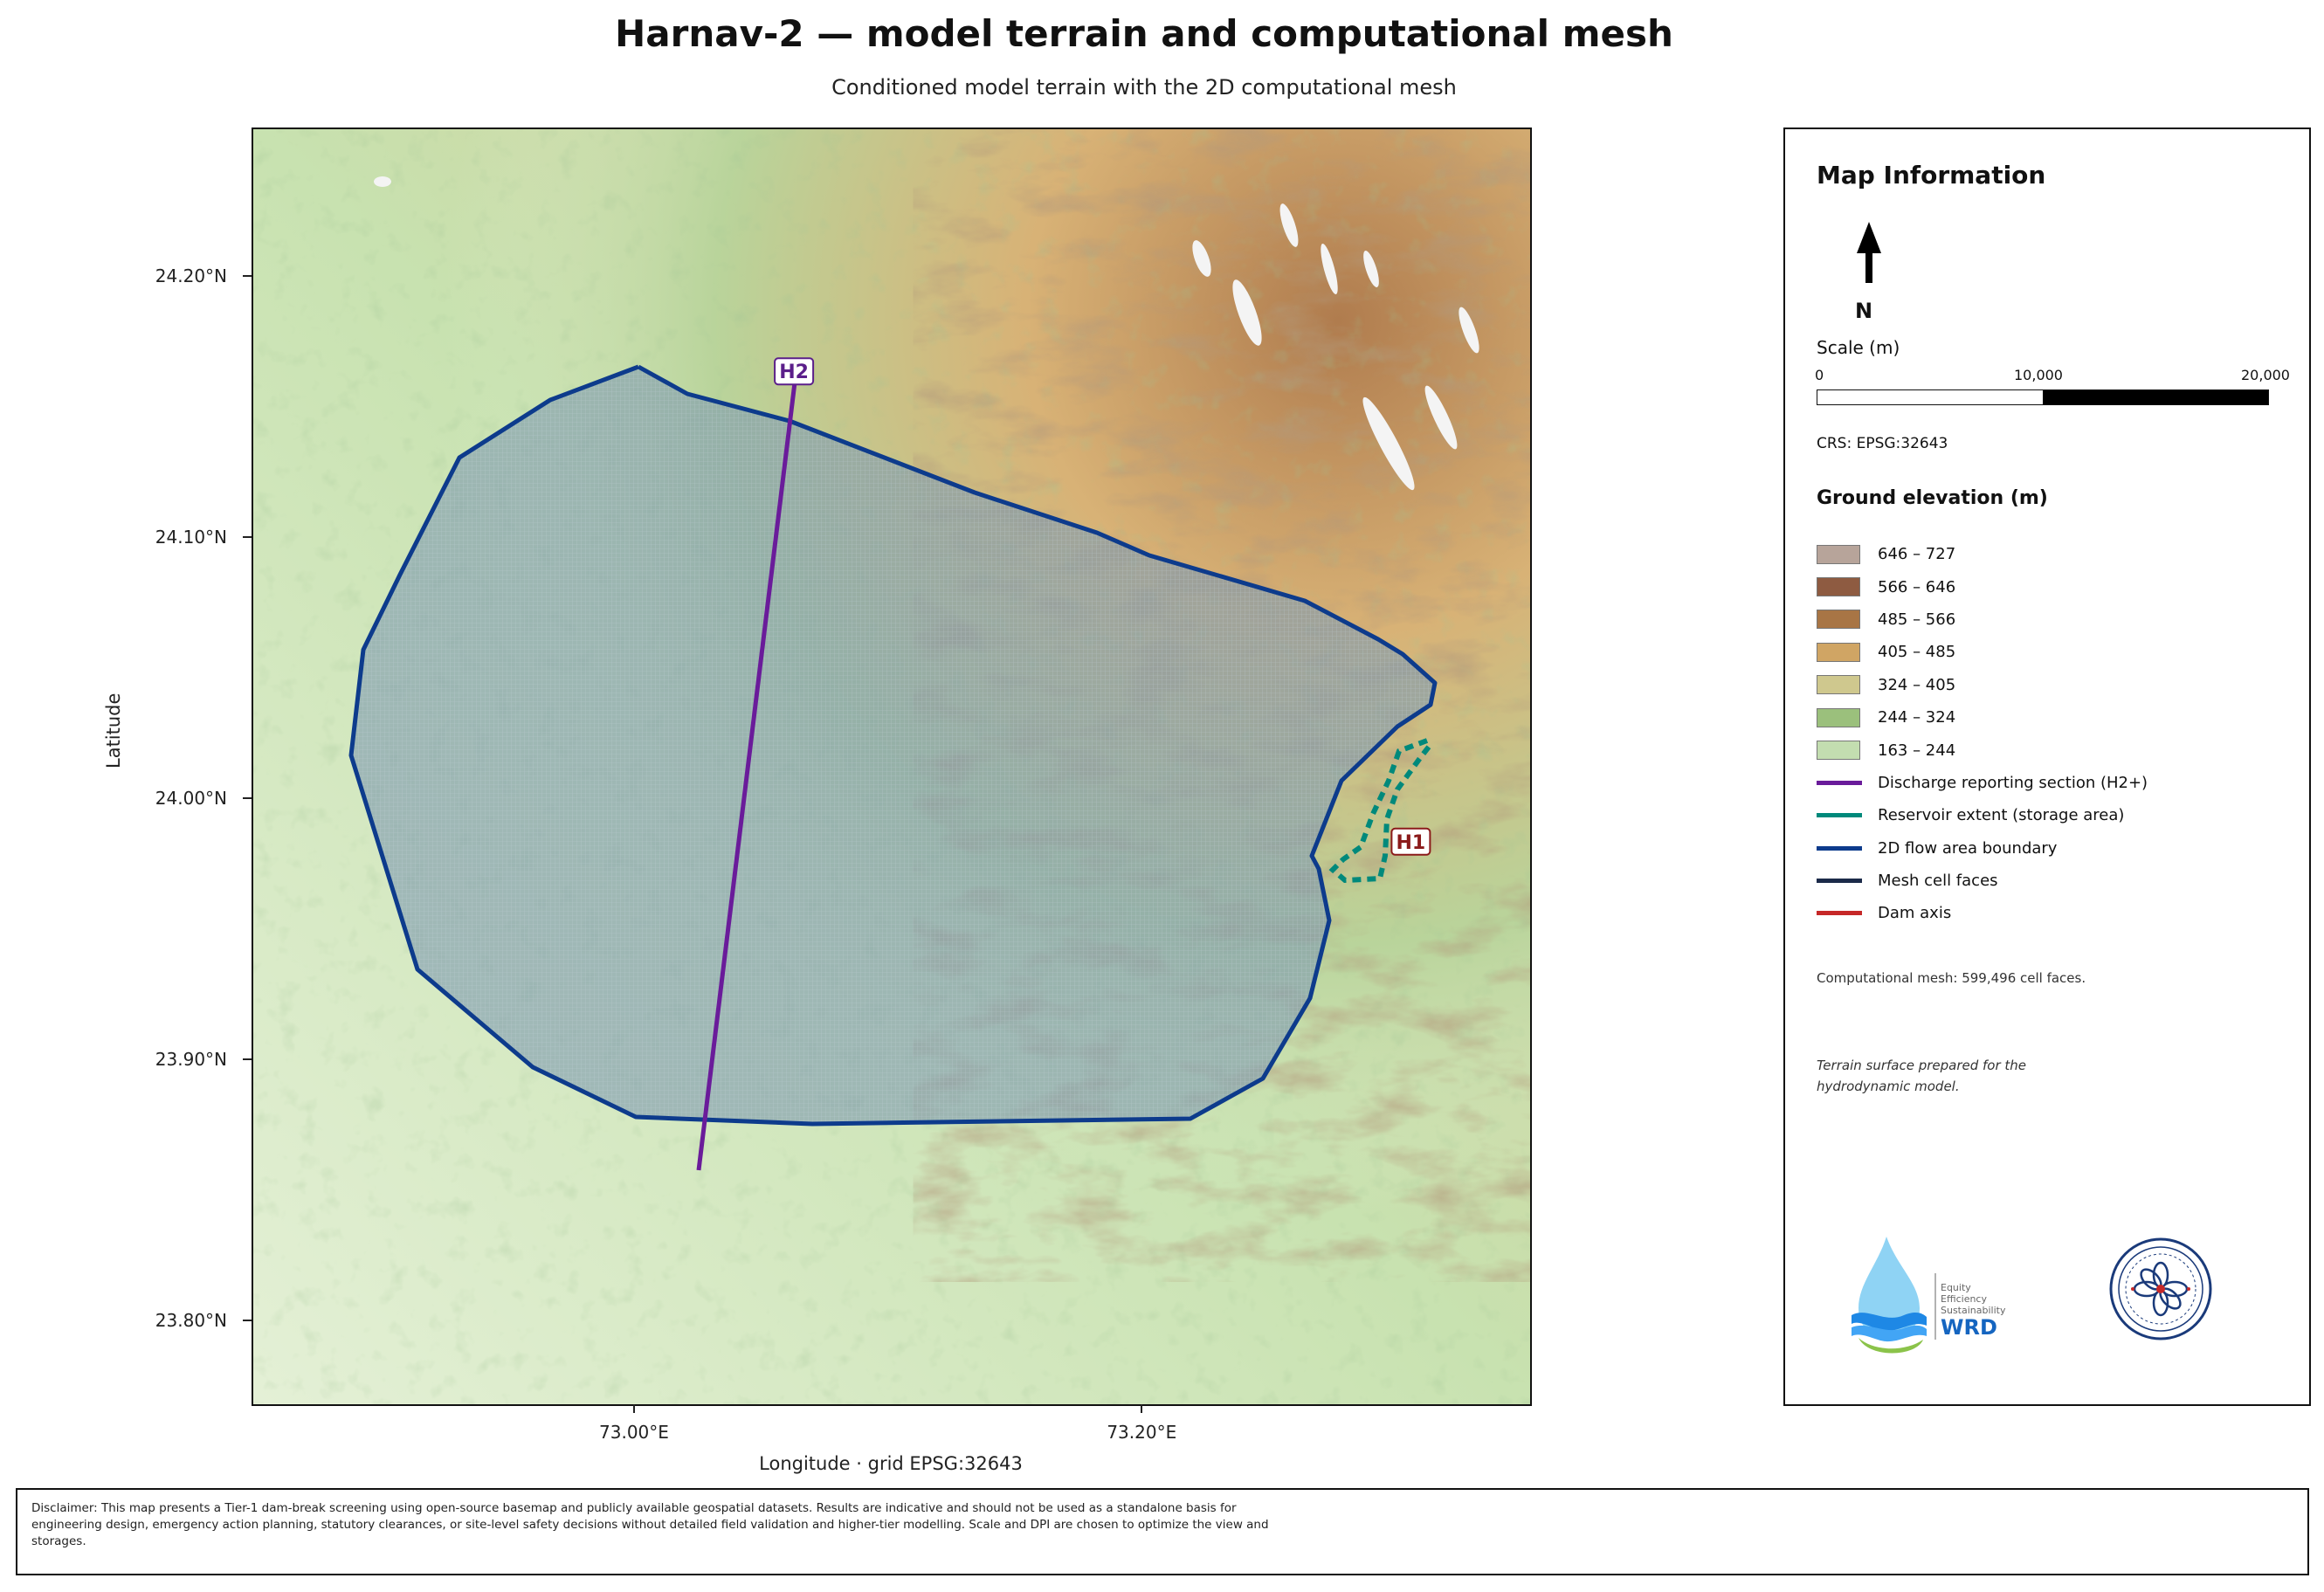 The width and height of the screenshot is (2324, 1592). Describe the element at coordinates (1917, 620) in the screenshot. I see `legend-label: 485 – 566` at that location.